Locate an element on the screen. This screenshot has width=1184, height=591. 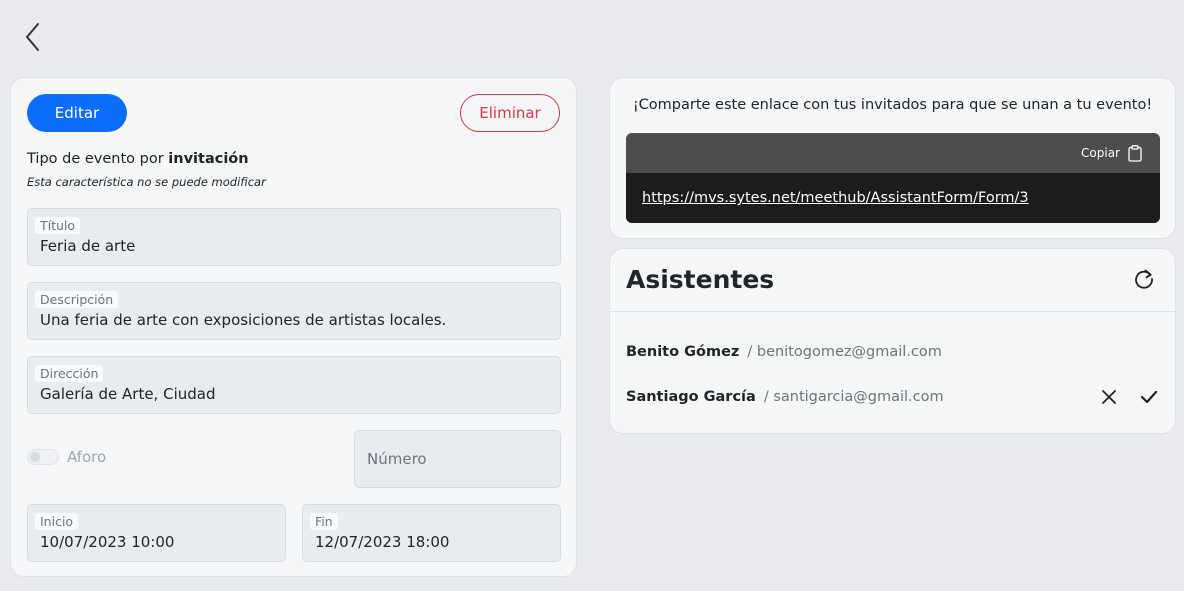
attendees-divider is located at coordinates (892, 311).